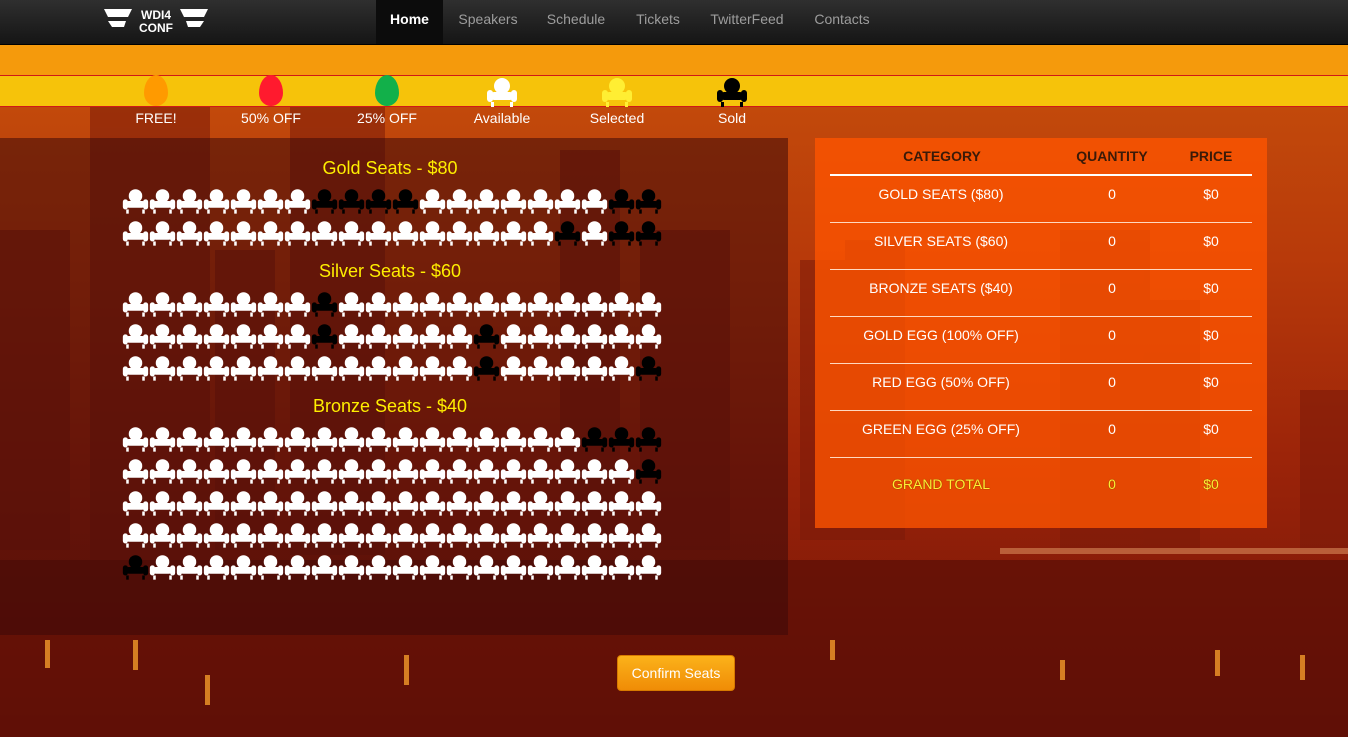 This screenshot has width=1348, height=737. I want to click on confirm-seats-button: Confirm Seats, so click(676, 673).